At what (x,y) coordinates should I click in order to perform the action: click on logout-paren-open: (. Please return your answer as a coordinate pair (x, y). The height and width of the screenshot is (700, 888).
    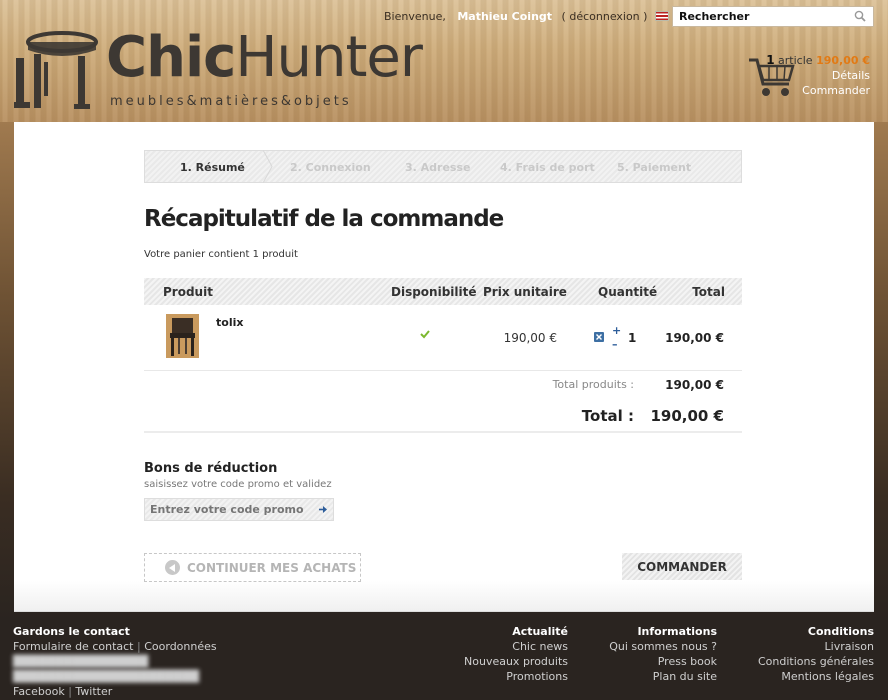
    Looking at the image, I should click on (563, 16).